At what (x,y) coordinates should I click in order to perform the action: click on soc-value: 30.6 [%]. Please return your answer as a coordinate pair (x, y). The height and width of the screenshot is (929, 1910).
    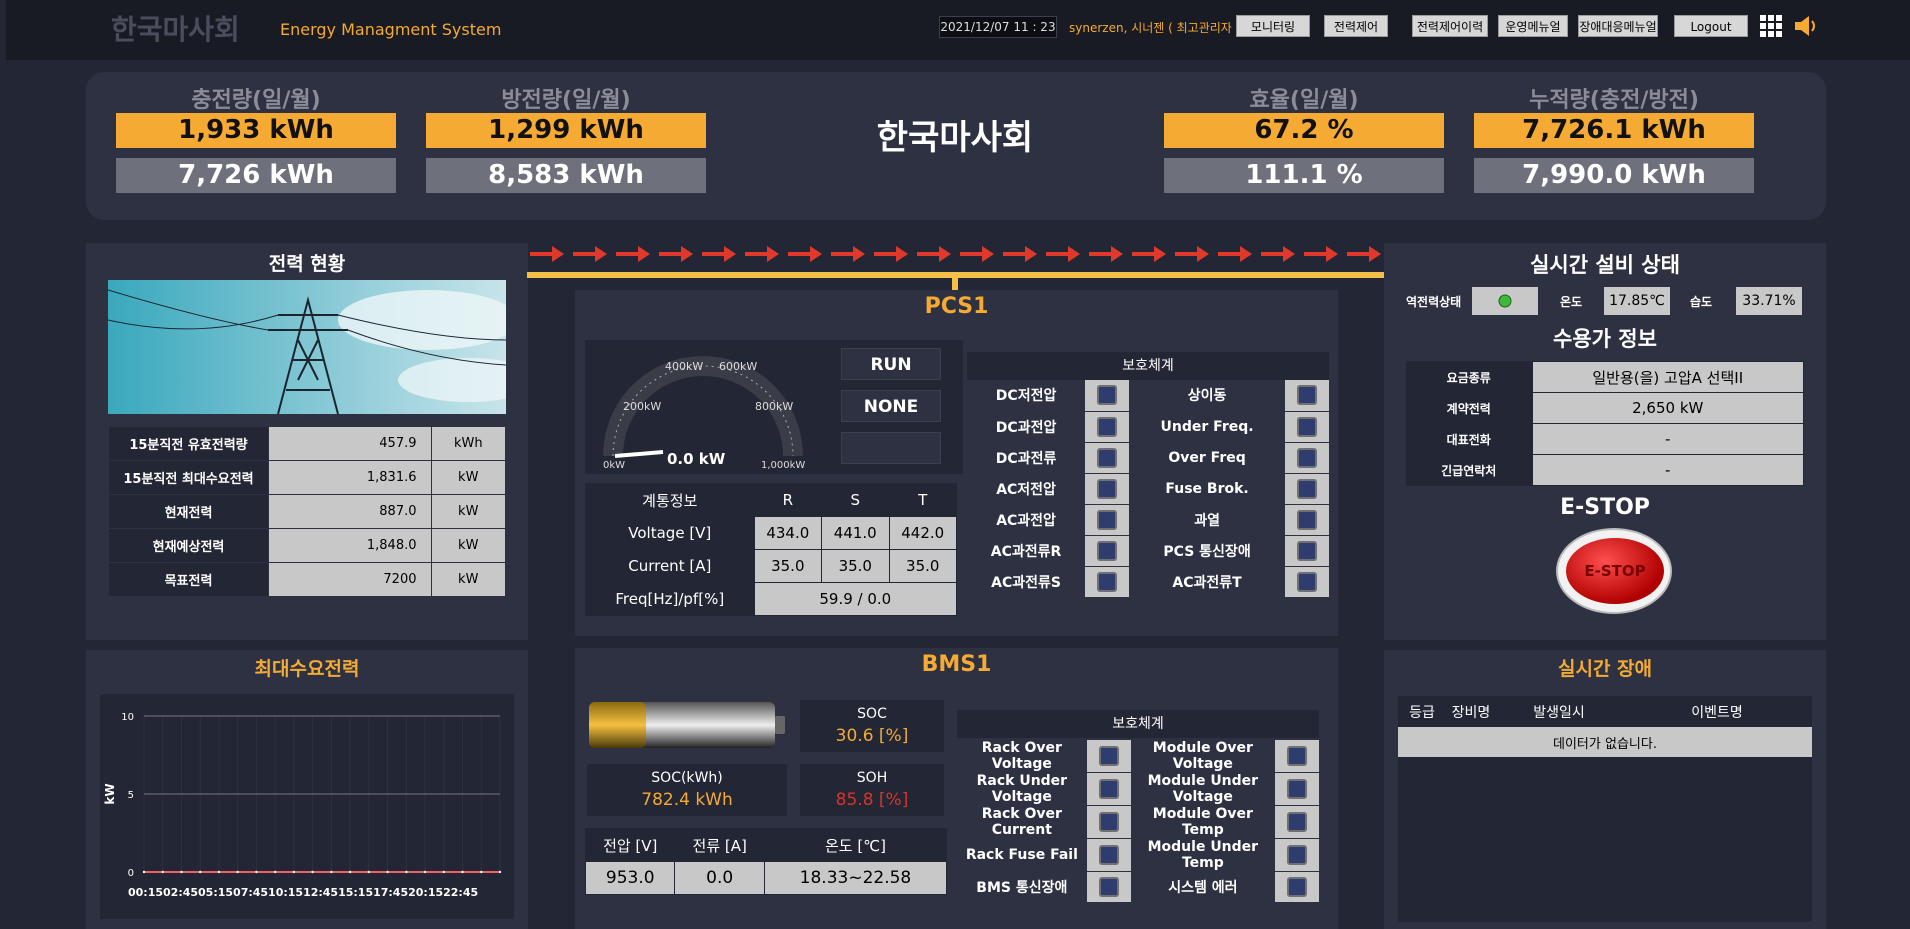
    Looking at the image, I should click on (872, 736).